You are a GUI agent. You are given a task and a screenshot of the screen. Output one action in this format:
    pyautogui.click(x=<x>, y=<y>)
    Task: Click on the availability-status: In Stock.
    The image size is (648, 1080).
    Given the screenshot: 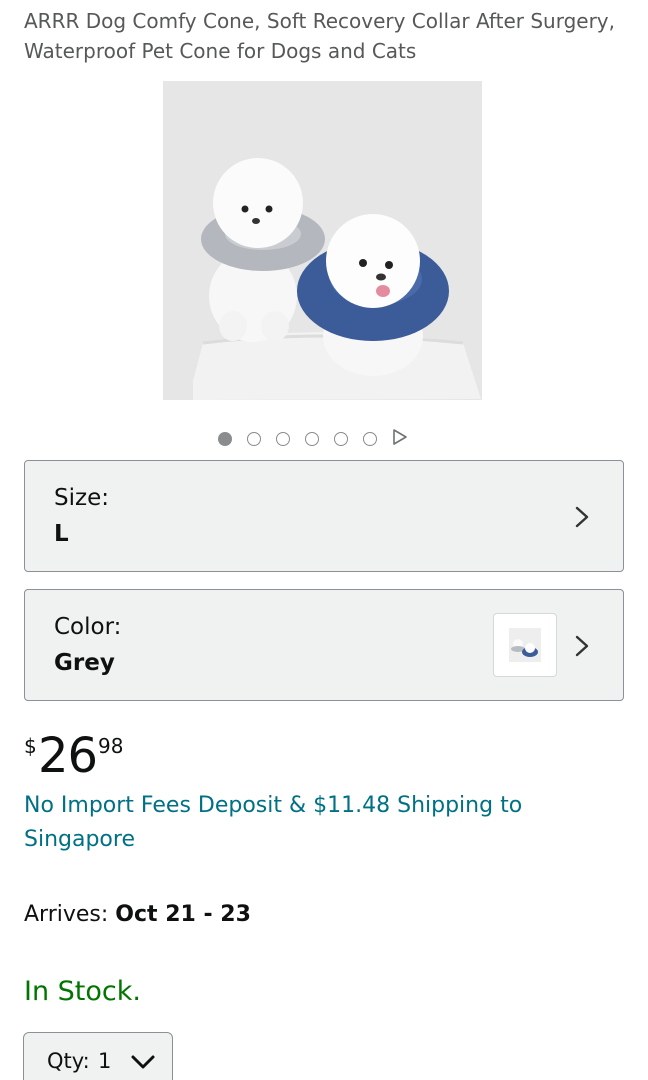 What is the action you would take?
    pyautogui.click(x=82, y=991)
    